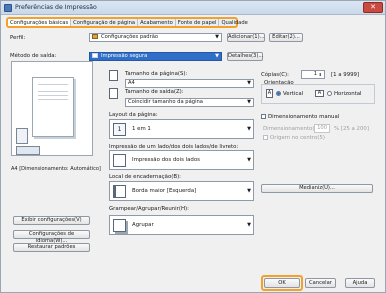 This screenshot has width=386, height=293. I want to click on copies-label: Cópias(C):, so click(275, 75).